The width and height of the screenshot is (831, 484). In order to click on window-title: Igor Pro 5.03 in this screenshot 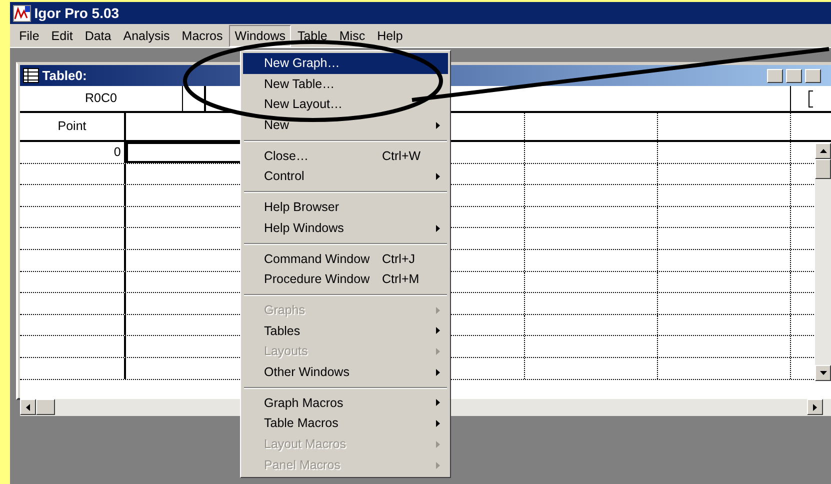, I will do `click(77, 13)`.